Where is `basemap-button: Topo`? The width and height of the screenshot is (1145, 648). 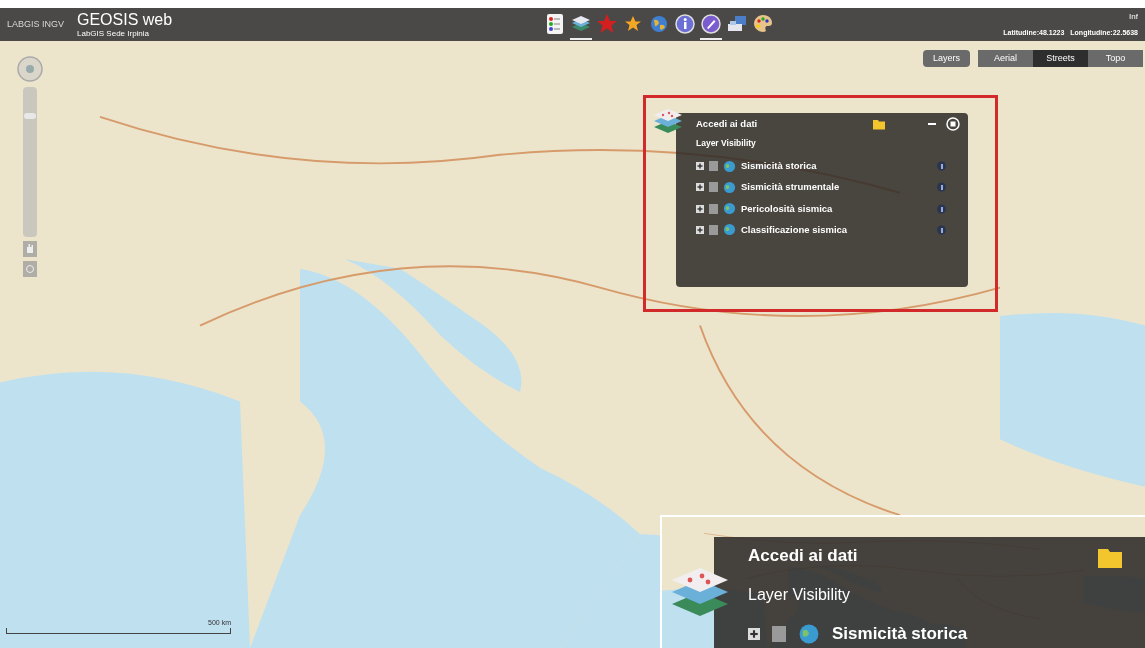 basemap-button: Topo is located at coordinates (1115, 58).